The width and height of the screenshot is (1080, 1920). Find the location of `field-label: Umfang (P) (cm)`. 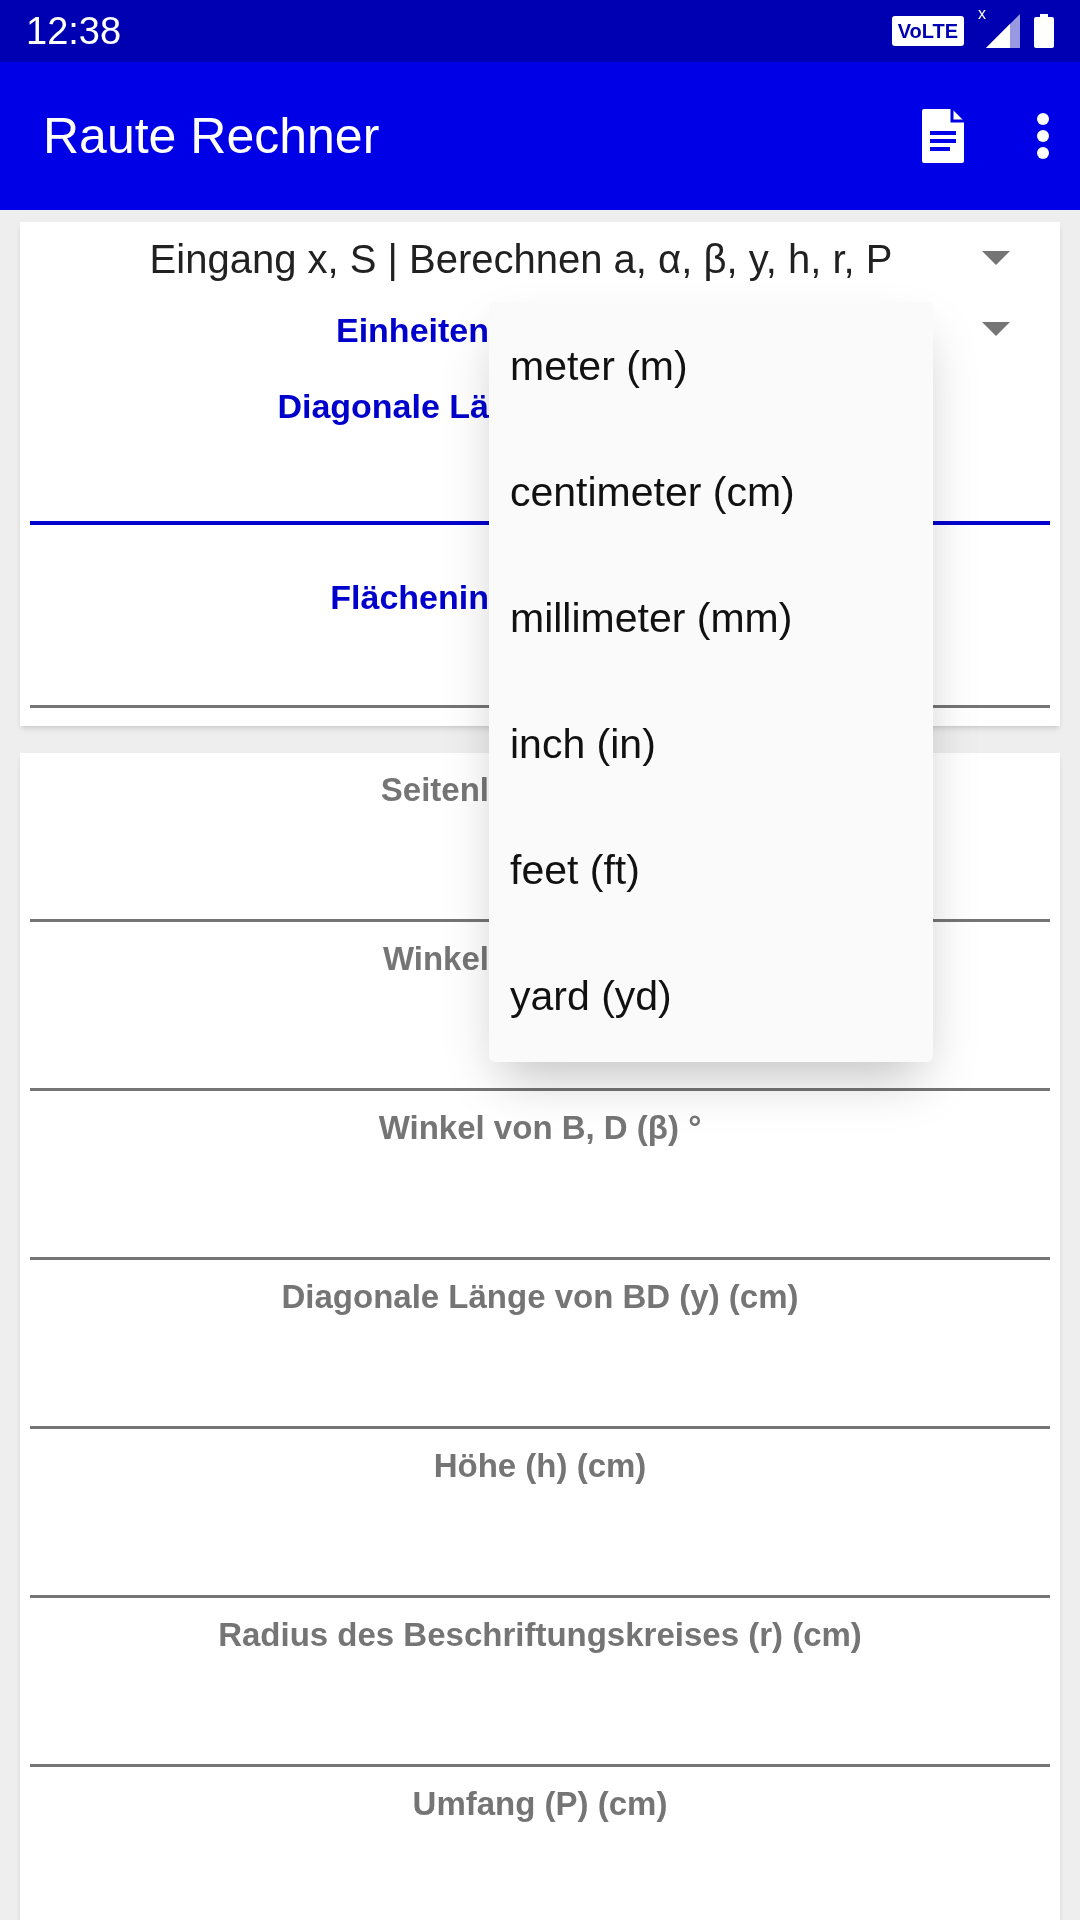

field-label: Umfang (P) (cm) is located at coordinates (540, 1804).